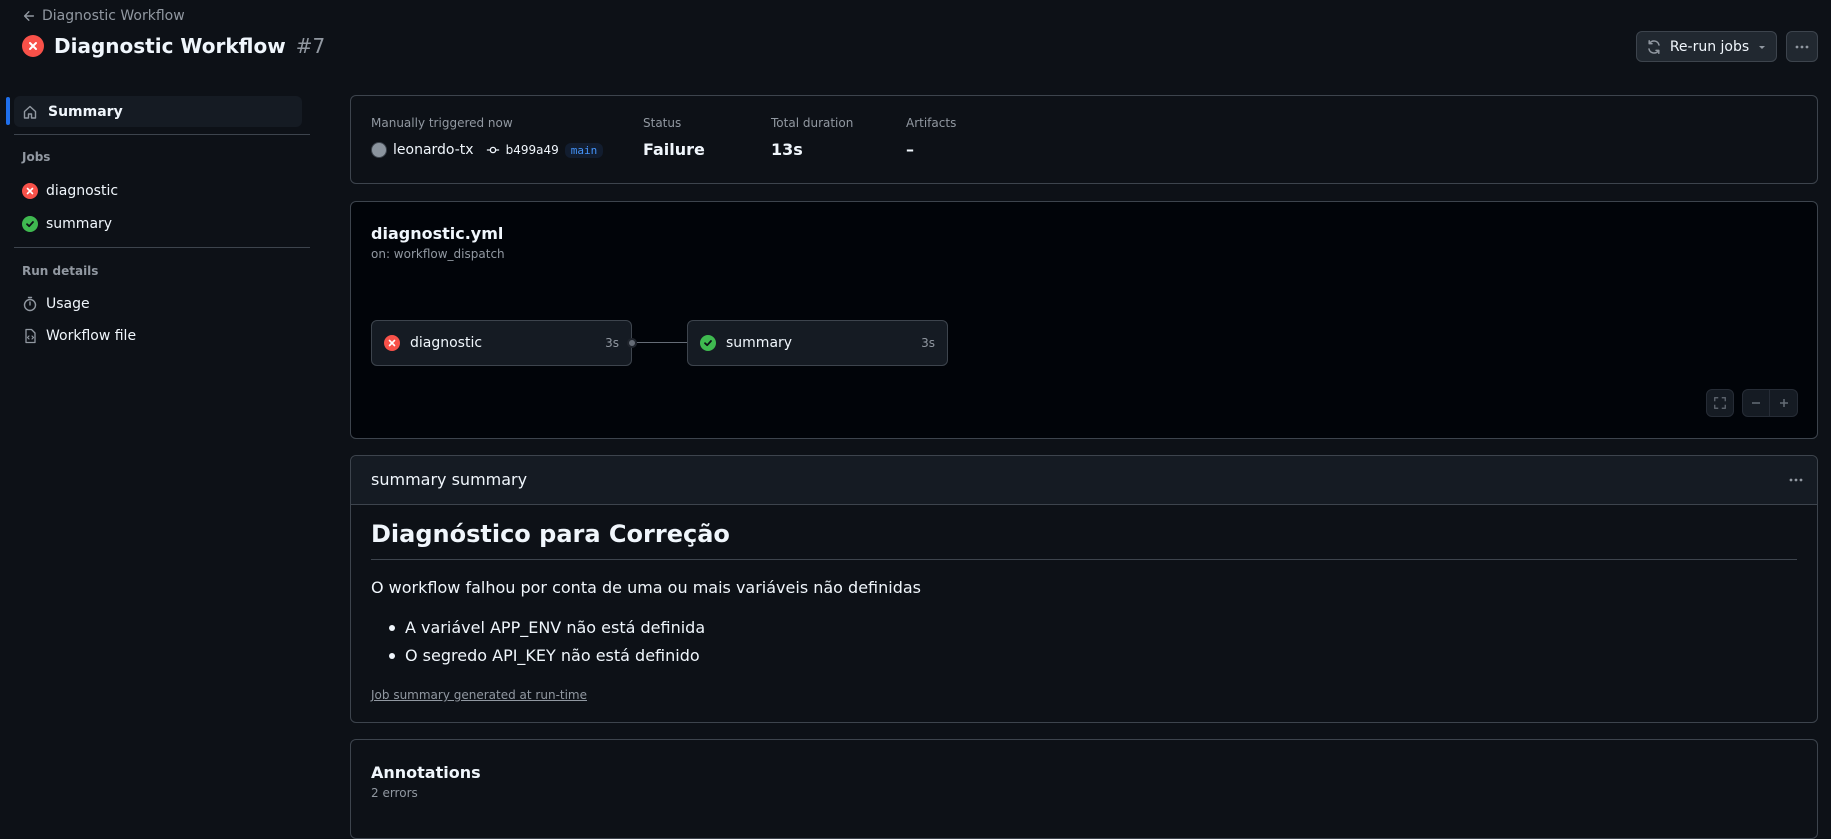 The height and width of the screenshot is (839, 1831). I want to click on status-value: Failure, so click(674, 149).